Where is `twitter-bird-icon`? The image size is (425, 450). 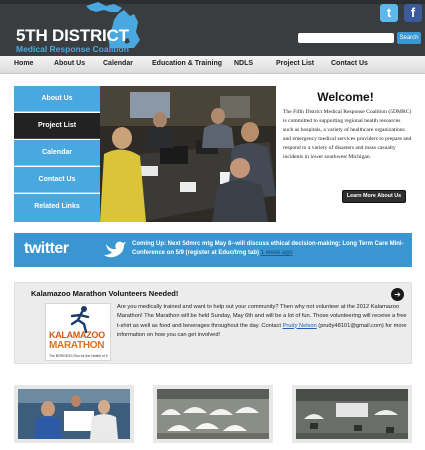
twitter-bird-icon is located at coordinates (115, 249).